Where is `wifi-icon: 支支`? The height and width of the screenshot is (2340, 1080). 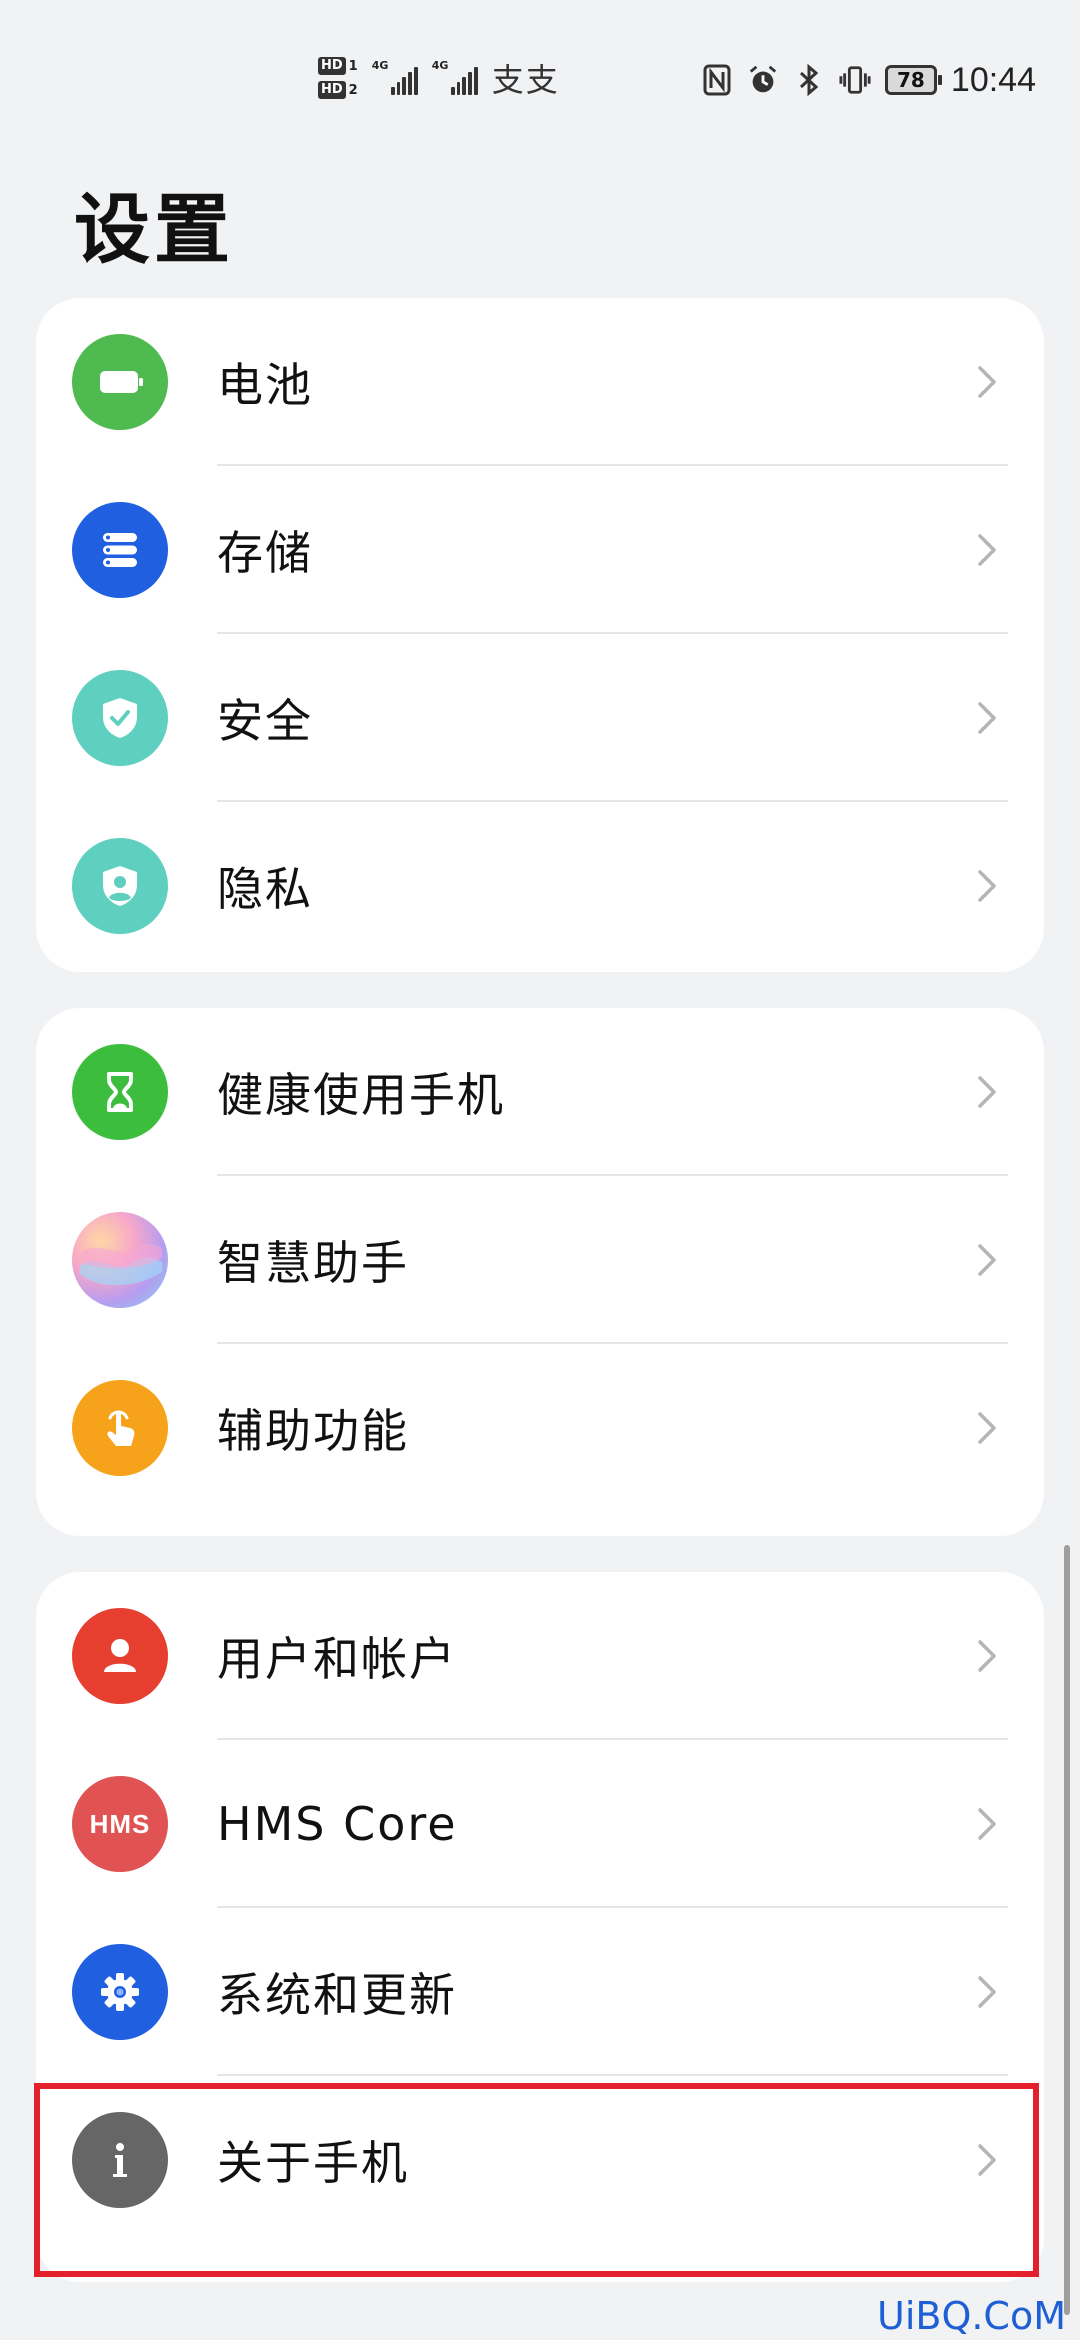
wifi-icon: 支支 is located at coordinates (525, 80).